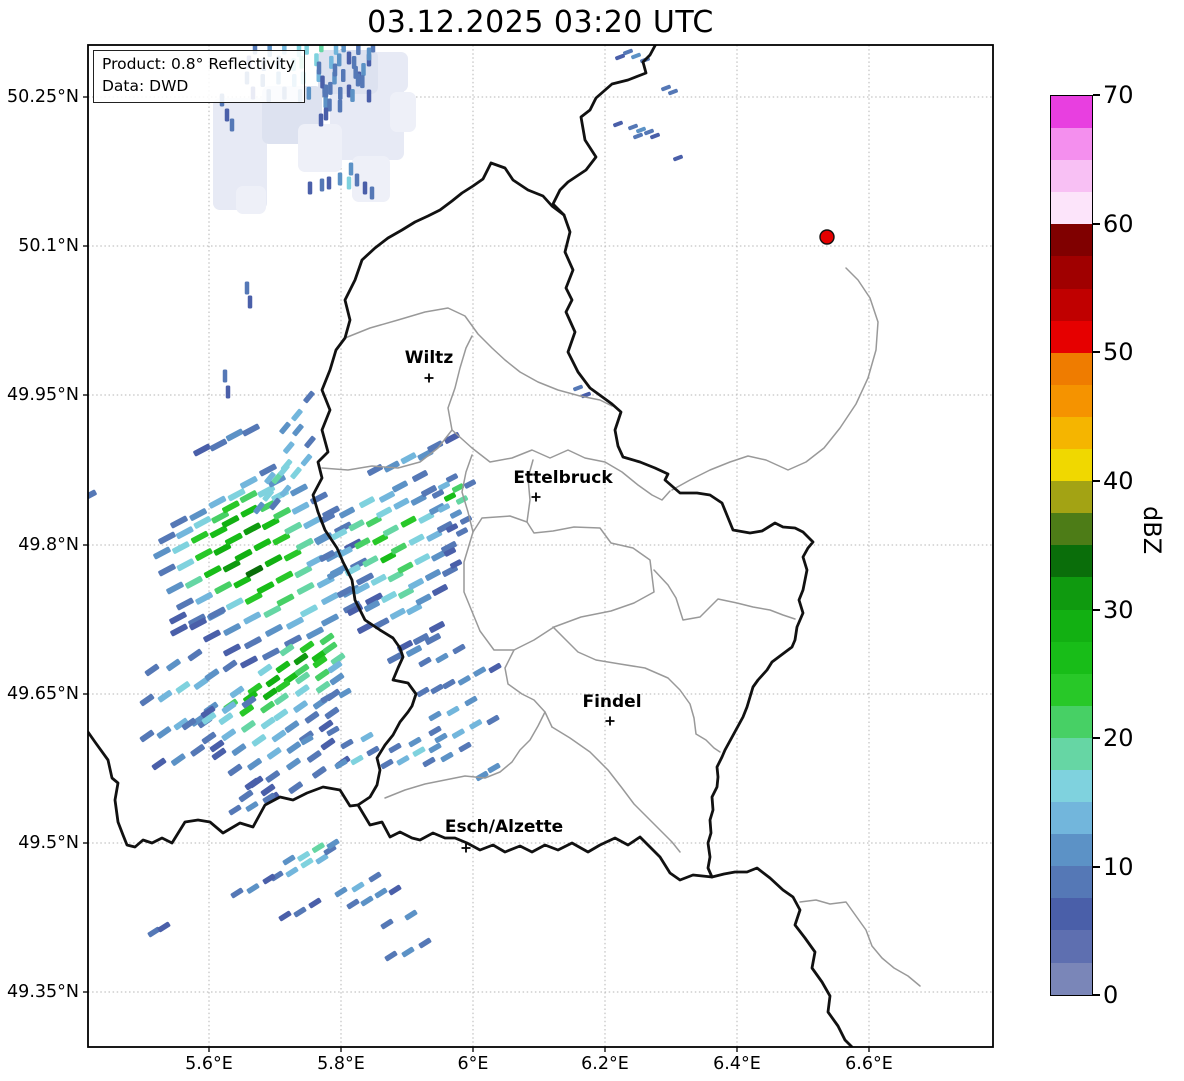  Describe the element at coordinates (48, 545) in the screenshot. I see `y-axis-tick-label: 49.8°N` at that location.